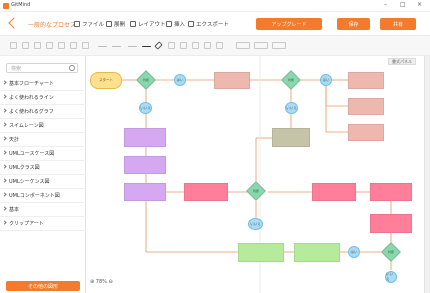 This screenshot has width=430, height=293. What do you see at coordinates (31, 98) in the screenshot?
I see `library-label: よく使われるライン` at bounding box center [31, 98].